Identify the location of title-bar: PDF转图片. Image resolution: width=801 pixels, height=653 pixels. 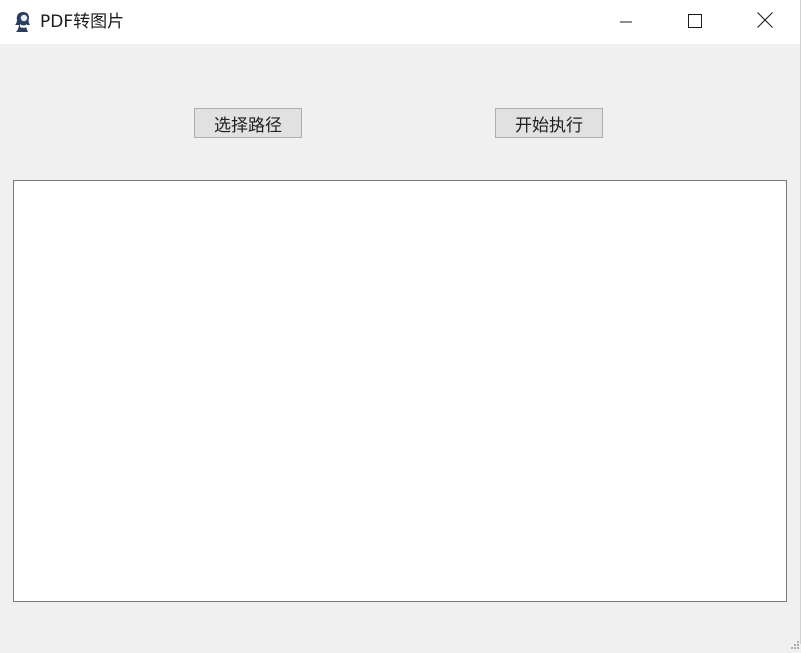
(400, 22).